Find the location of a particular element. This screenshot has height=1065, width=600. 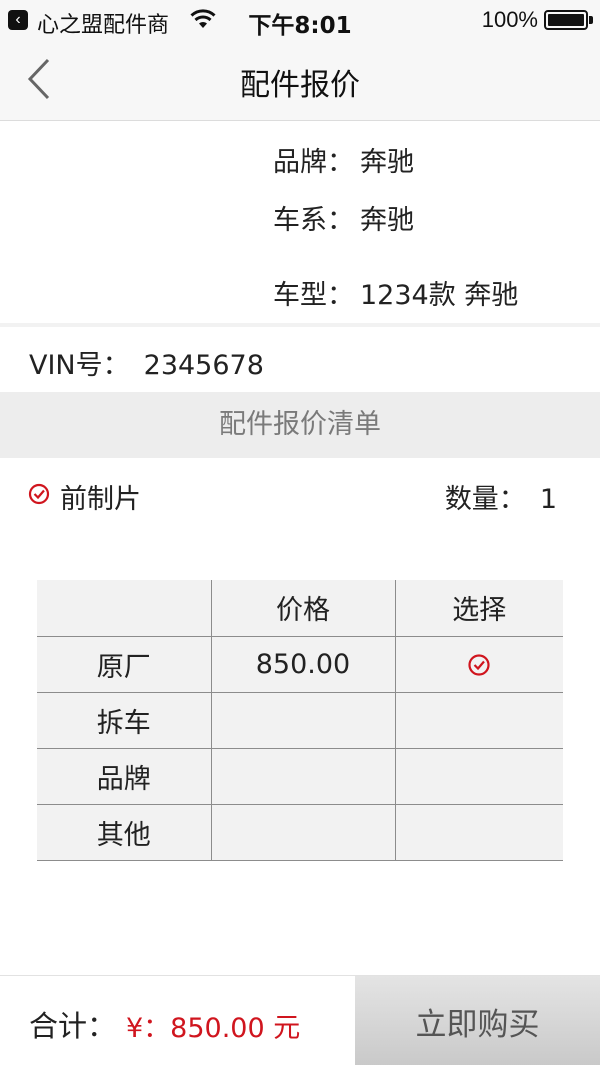

header-price: 价格 is located at coordinates (303, 608).